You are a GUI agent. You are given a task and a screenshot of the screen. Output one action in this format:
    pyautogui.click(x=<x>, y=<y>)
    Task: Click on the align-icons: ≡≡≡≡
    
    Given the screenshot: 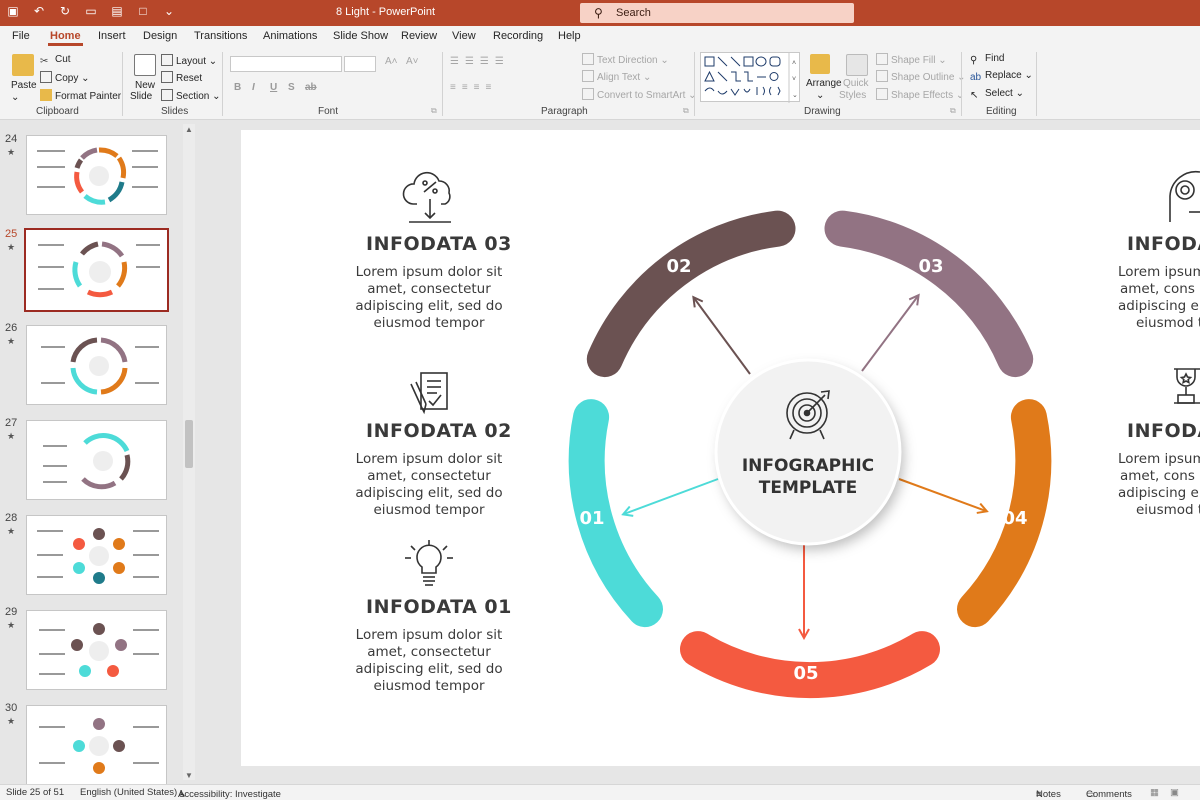 What is the action you would take?
    pyautogui.click(x=473, y=87)
    